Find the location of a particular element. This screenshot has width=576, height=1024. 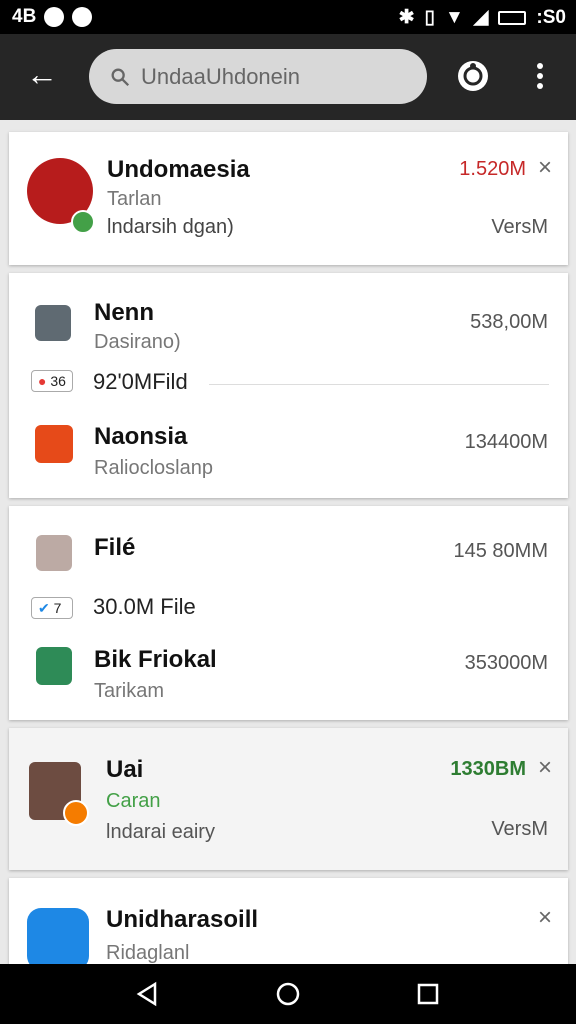

warning-badge-icon is located at coordinates (76, 813).